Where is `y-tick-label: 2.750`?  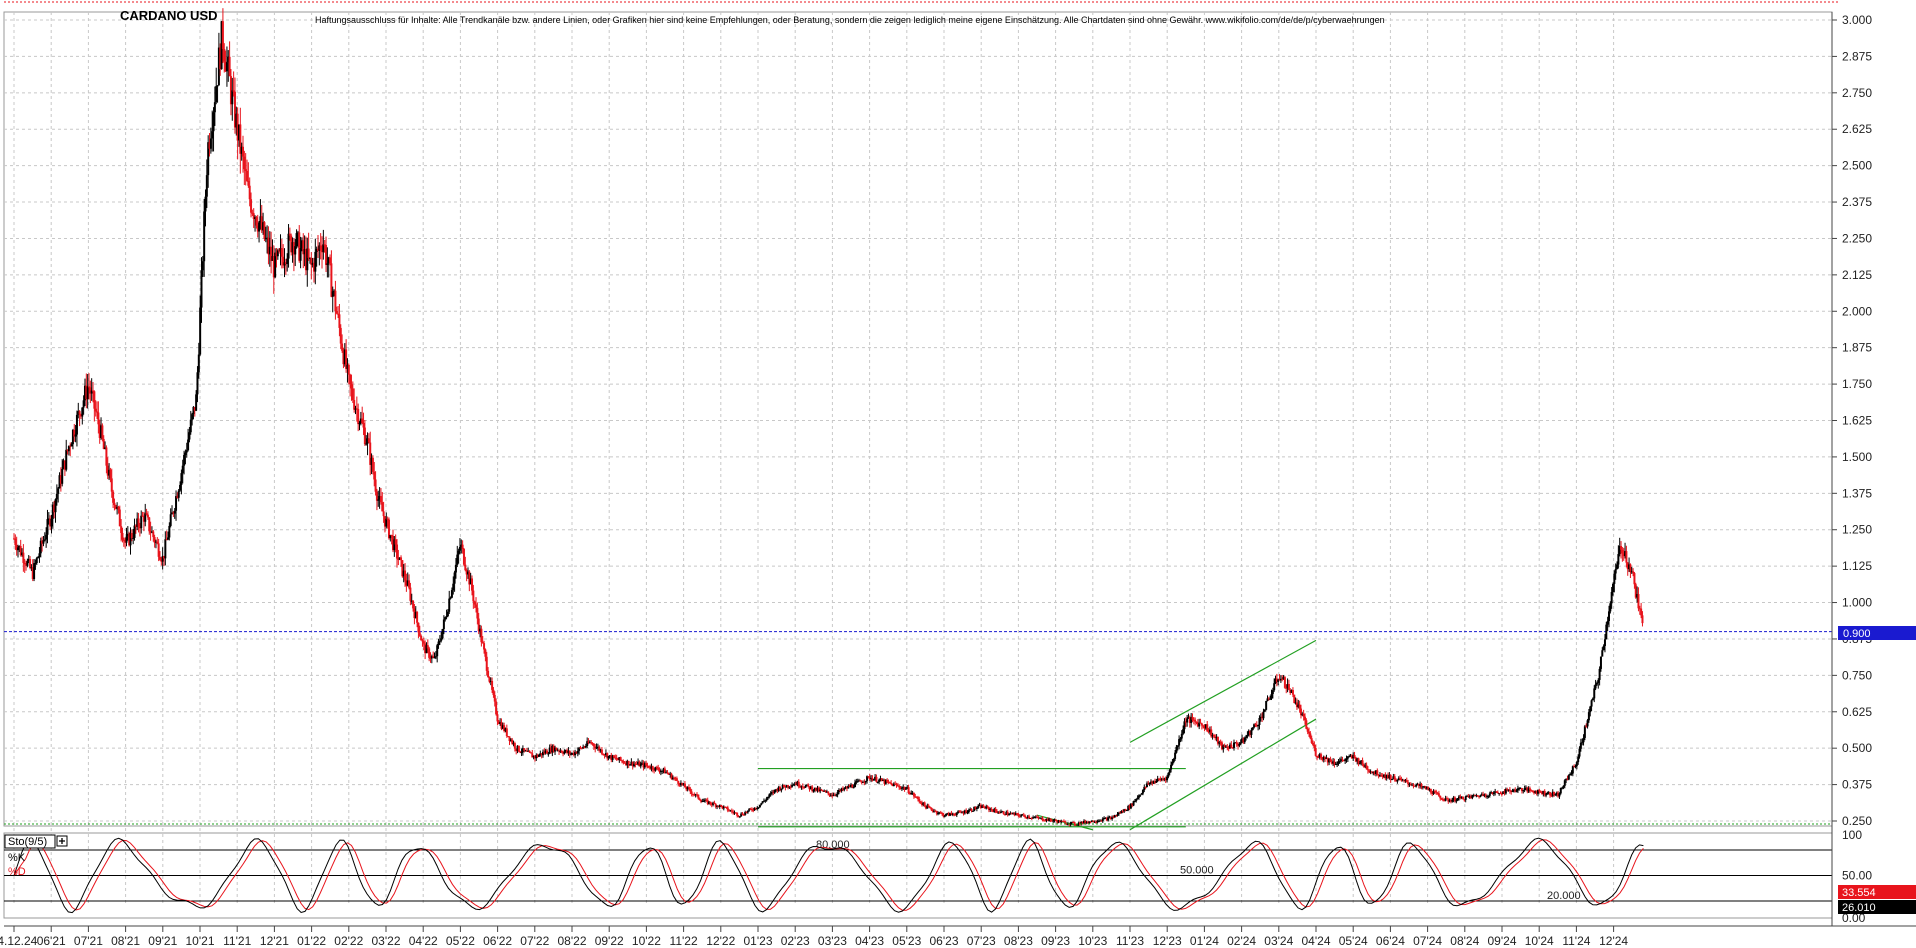 y-tick-label: 2.750 is located at coordinates (1857, 93).